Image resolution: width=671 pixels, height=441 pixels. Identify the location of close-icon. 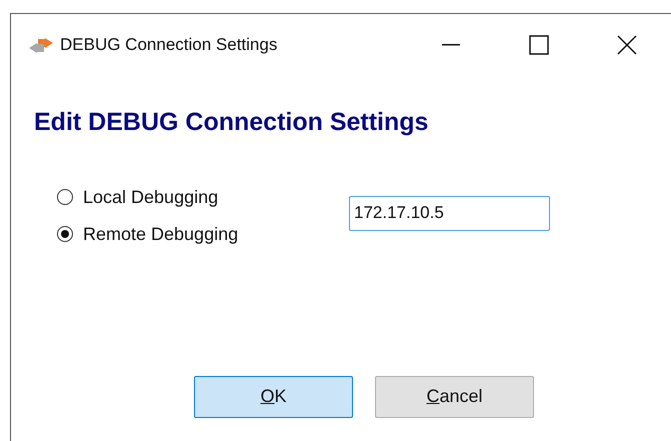
(627, 45).